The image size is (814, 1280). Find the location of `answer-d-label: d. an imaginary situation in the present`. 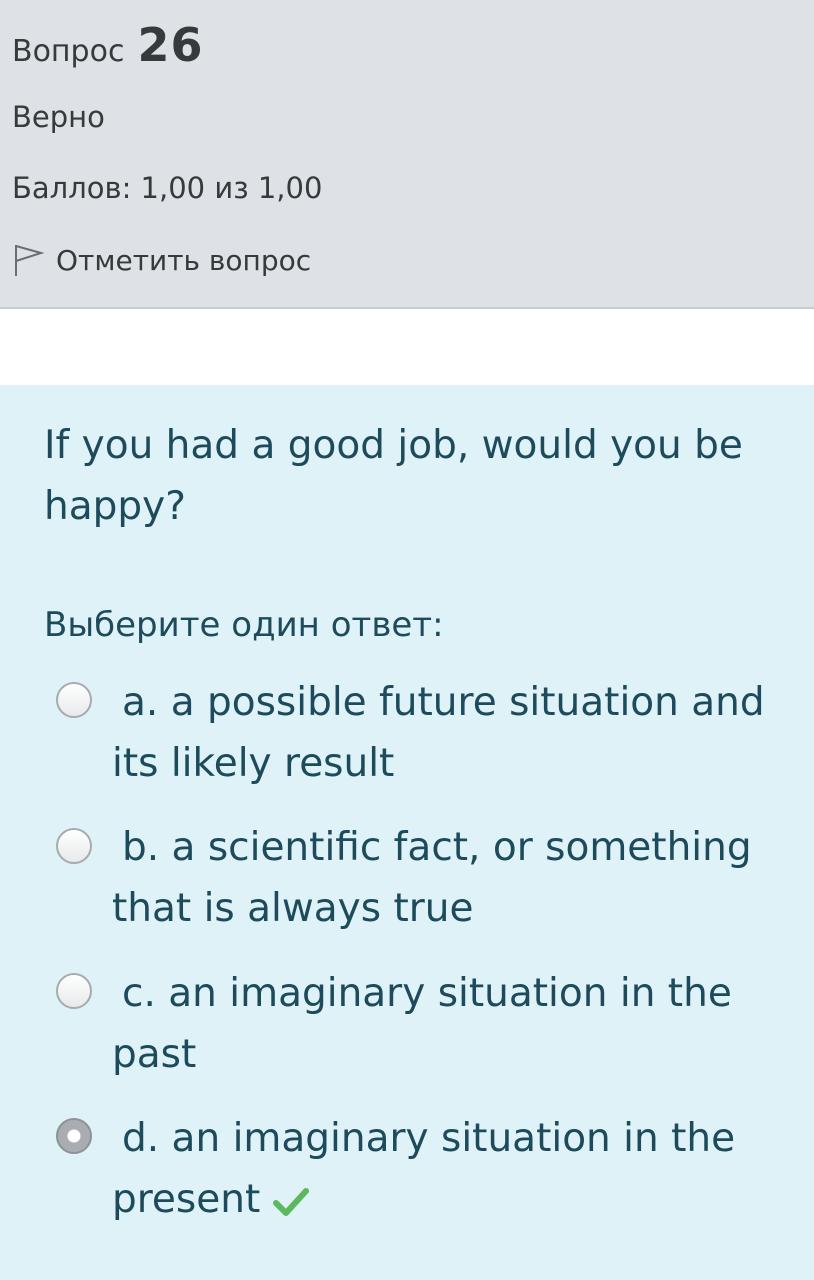

answer-d-label: d. an imaginary situation in the present is located at coordinates (424, 1169).